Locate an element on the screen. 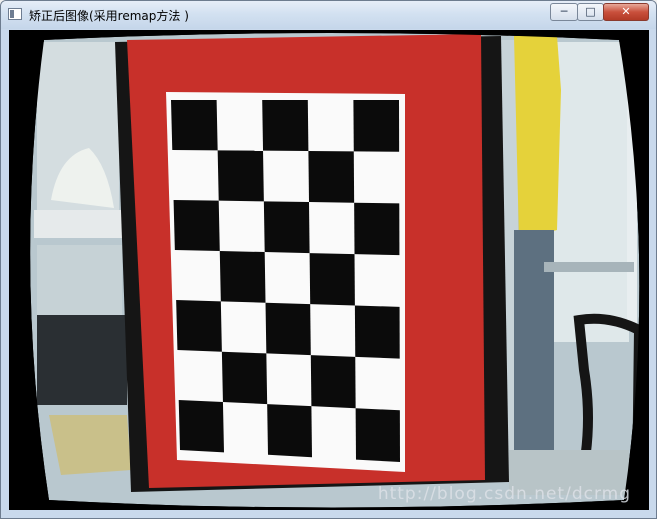 The width and height of the screenshot is (657, 519). minimize-icon: ─ is located at coordinates (564, 11).